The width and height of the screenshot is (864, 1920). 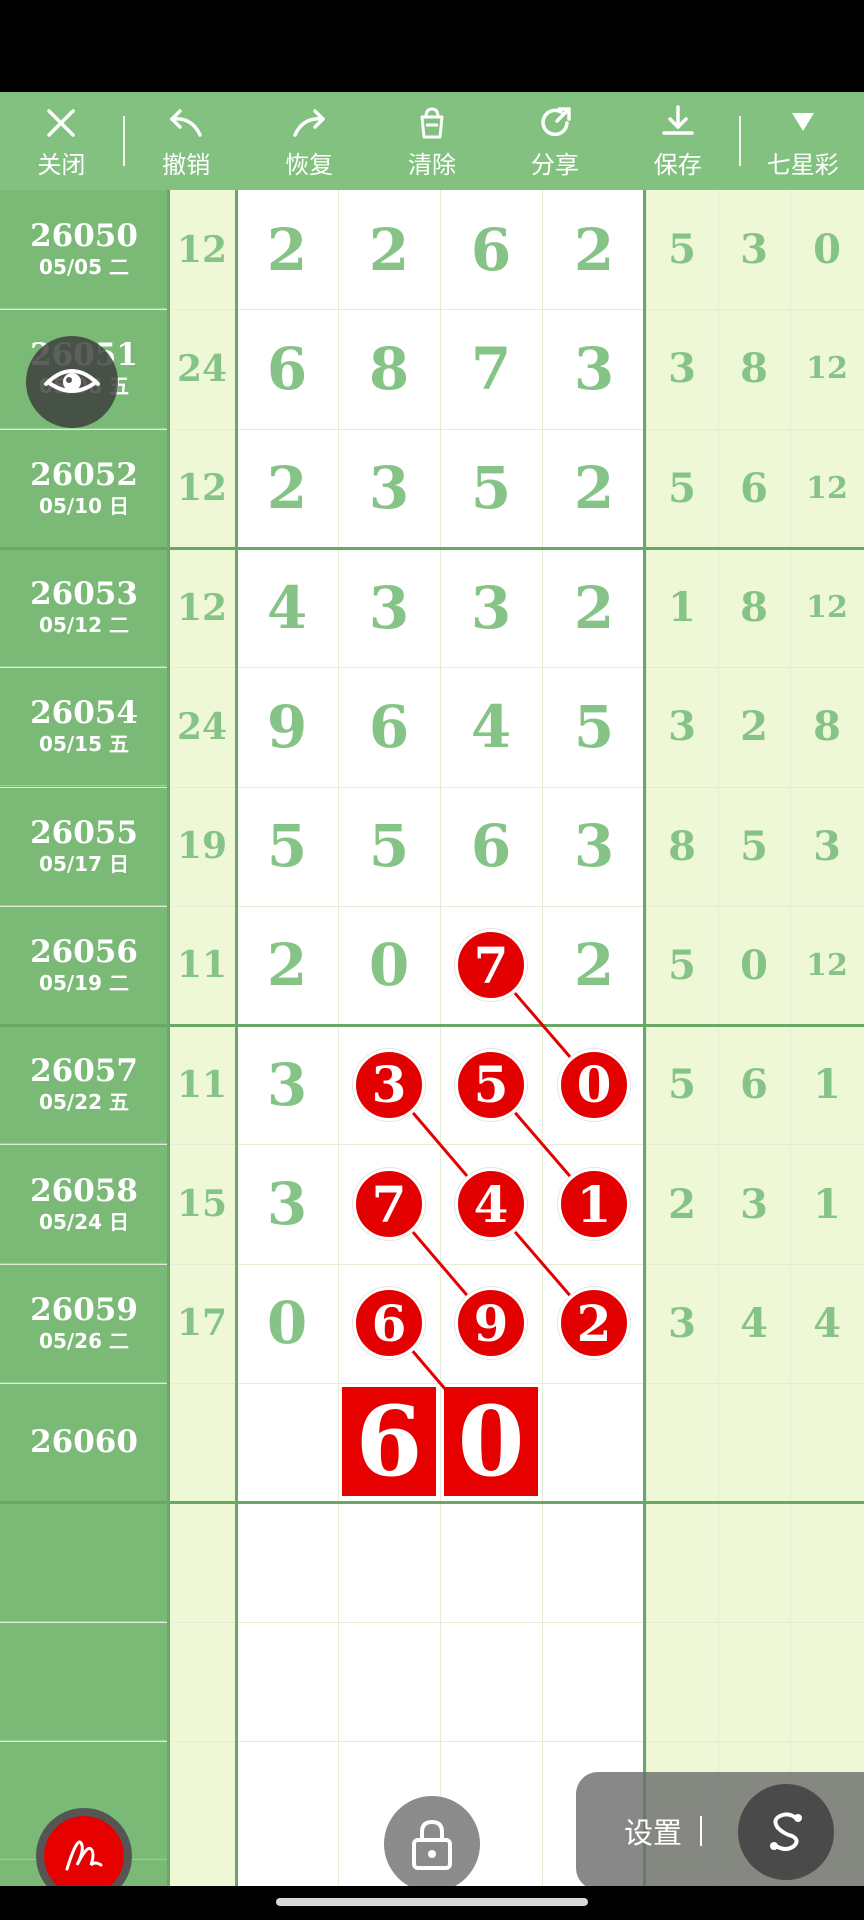 What do you see at coordinates (432, 1622) in the screenshot?
I see `row-divider` at bounding box center [432, 1622].